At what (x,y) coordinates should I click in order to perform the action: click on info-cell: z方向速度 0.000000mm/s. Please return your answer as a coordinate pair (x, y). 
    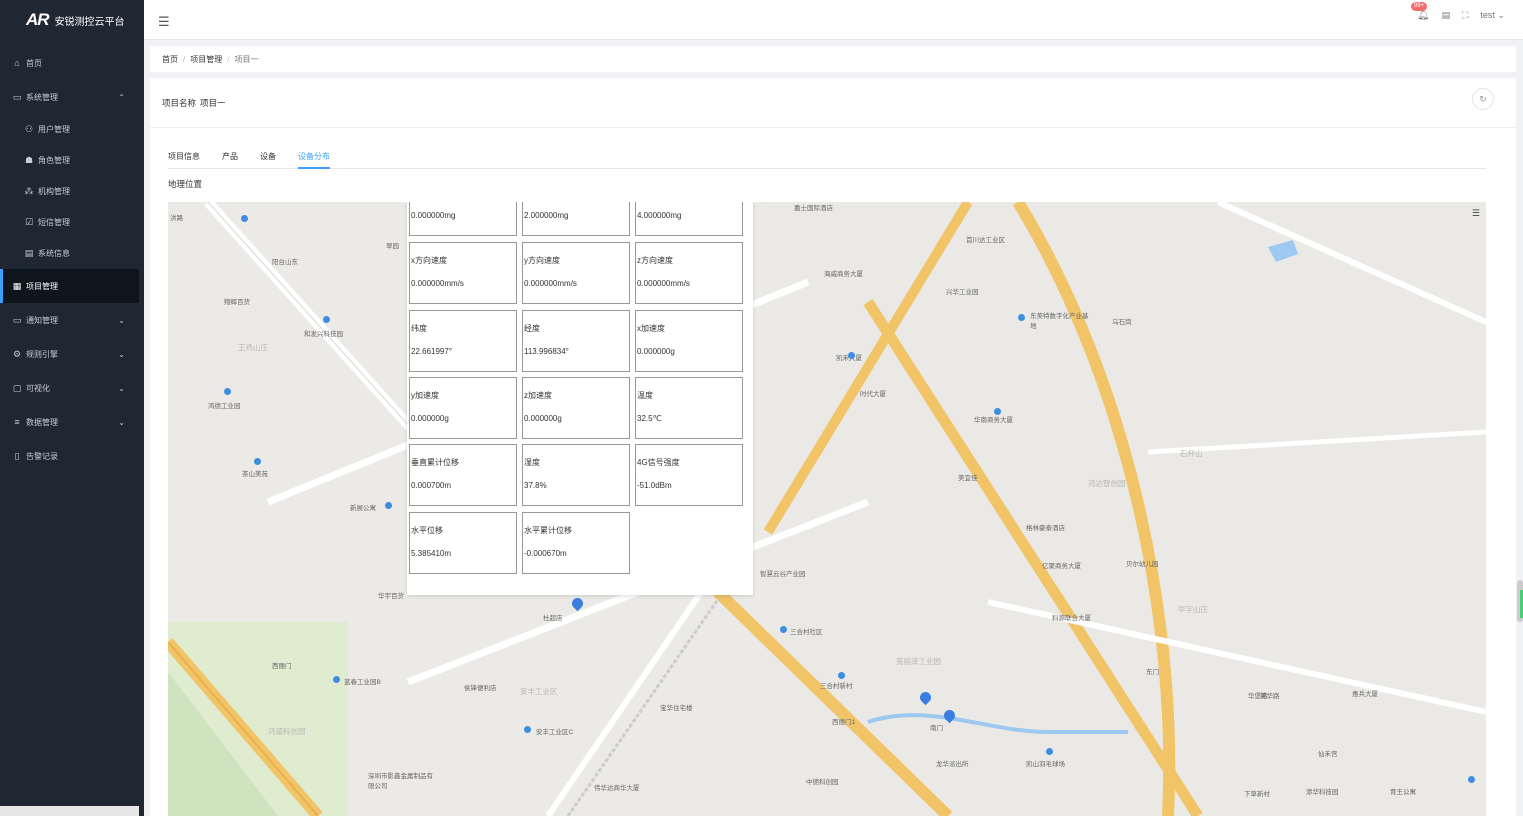
    Looking at the image, I should click on (689, 273).